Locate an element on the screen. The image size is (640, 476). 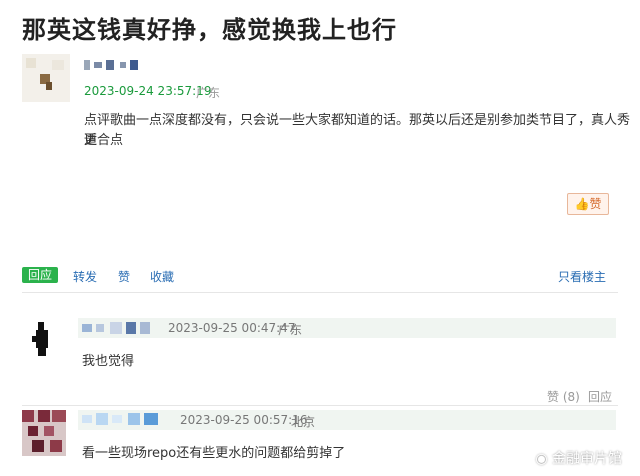
reply-2-content: 看一些现场repo还有些更水的问题都给剪掉了 is located at coordinates (214, 453).